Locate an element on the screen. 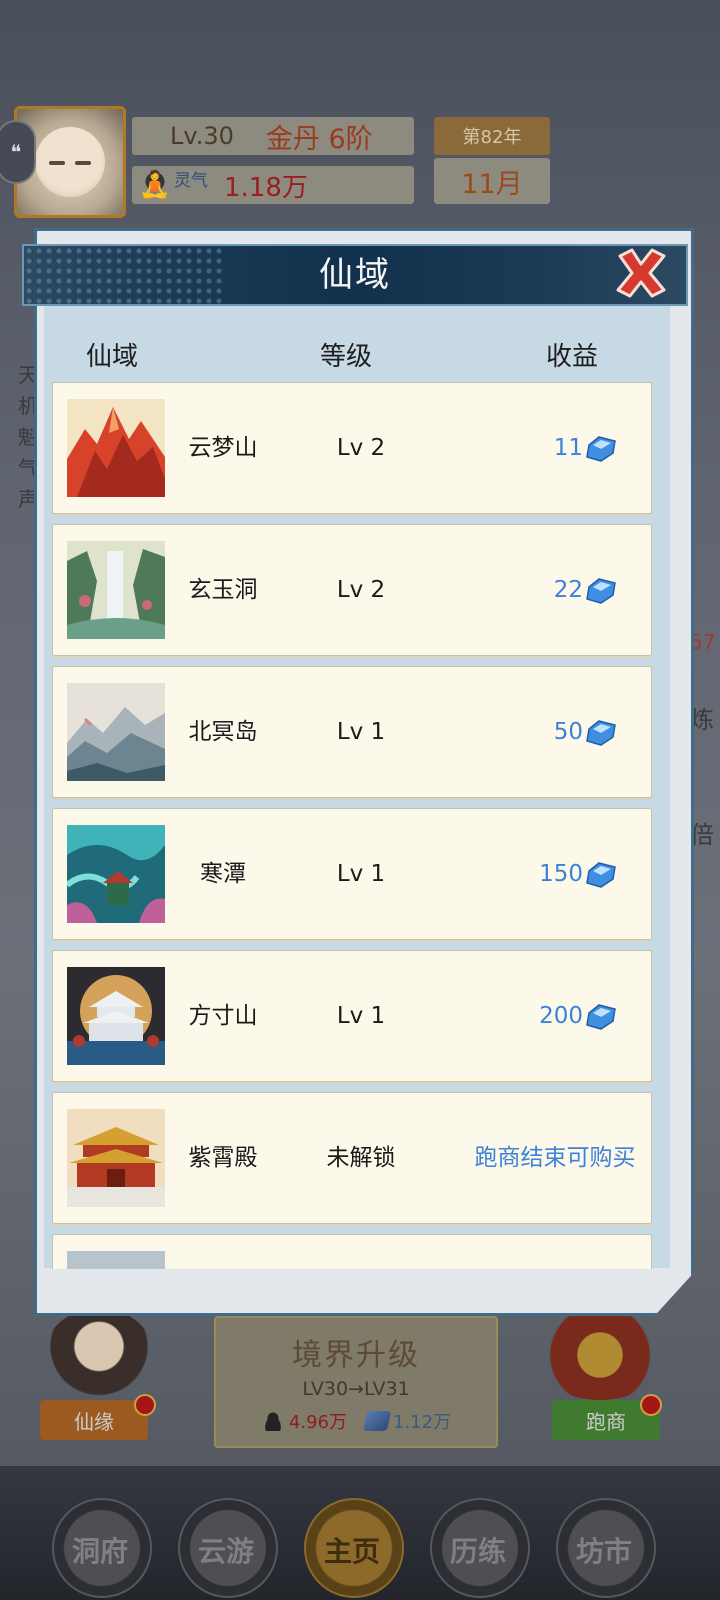 The height and width of the screenshot is (1600, 720). xianyu-income: 200 is located at coordinates (561, 1016).